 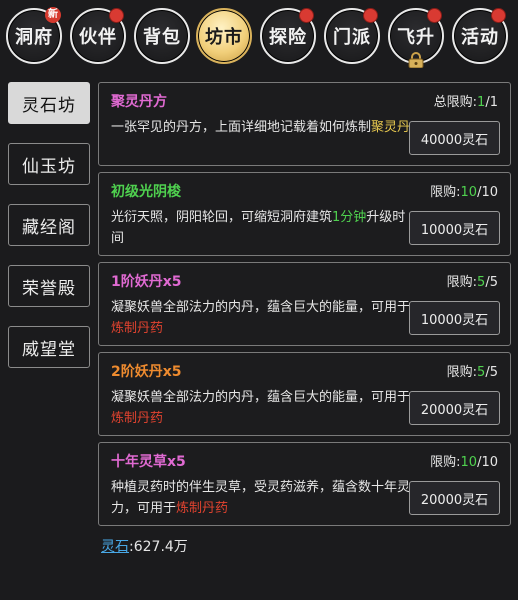 What do you see at coordinates (49, 164) in the screenshot?
I see `sidebar-item-xianyufang: 仙玉坊` at bounding box center [49, 164].